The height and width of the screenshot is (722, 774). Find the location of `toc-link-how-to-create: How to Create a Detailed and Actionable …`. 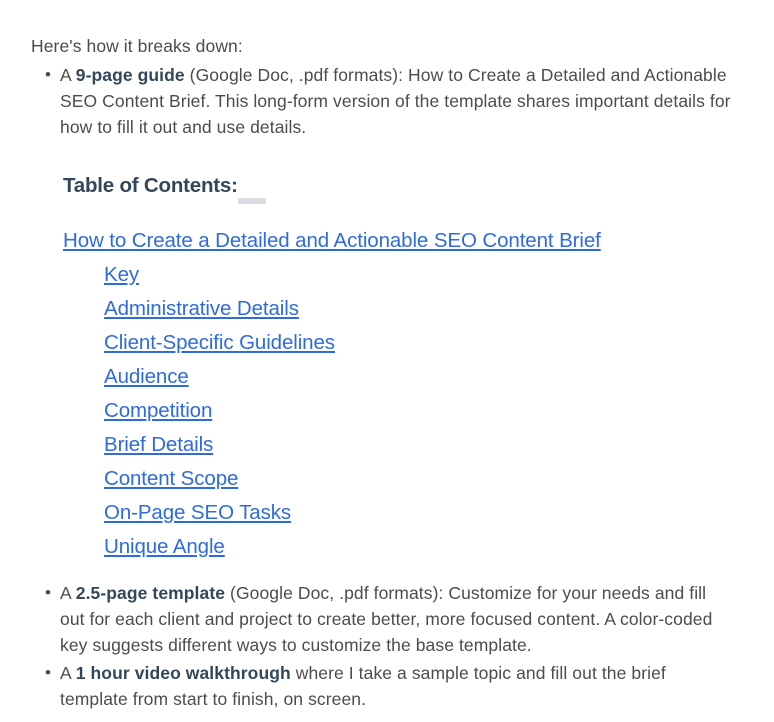

toc-link-how-to-create: How to Create a Detailed and Actionable … is located at coordinates (332, 240).